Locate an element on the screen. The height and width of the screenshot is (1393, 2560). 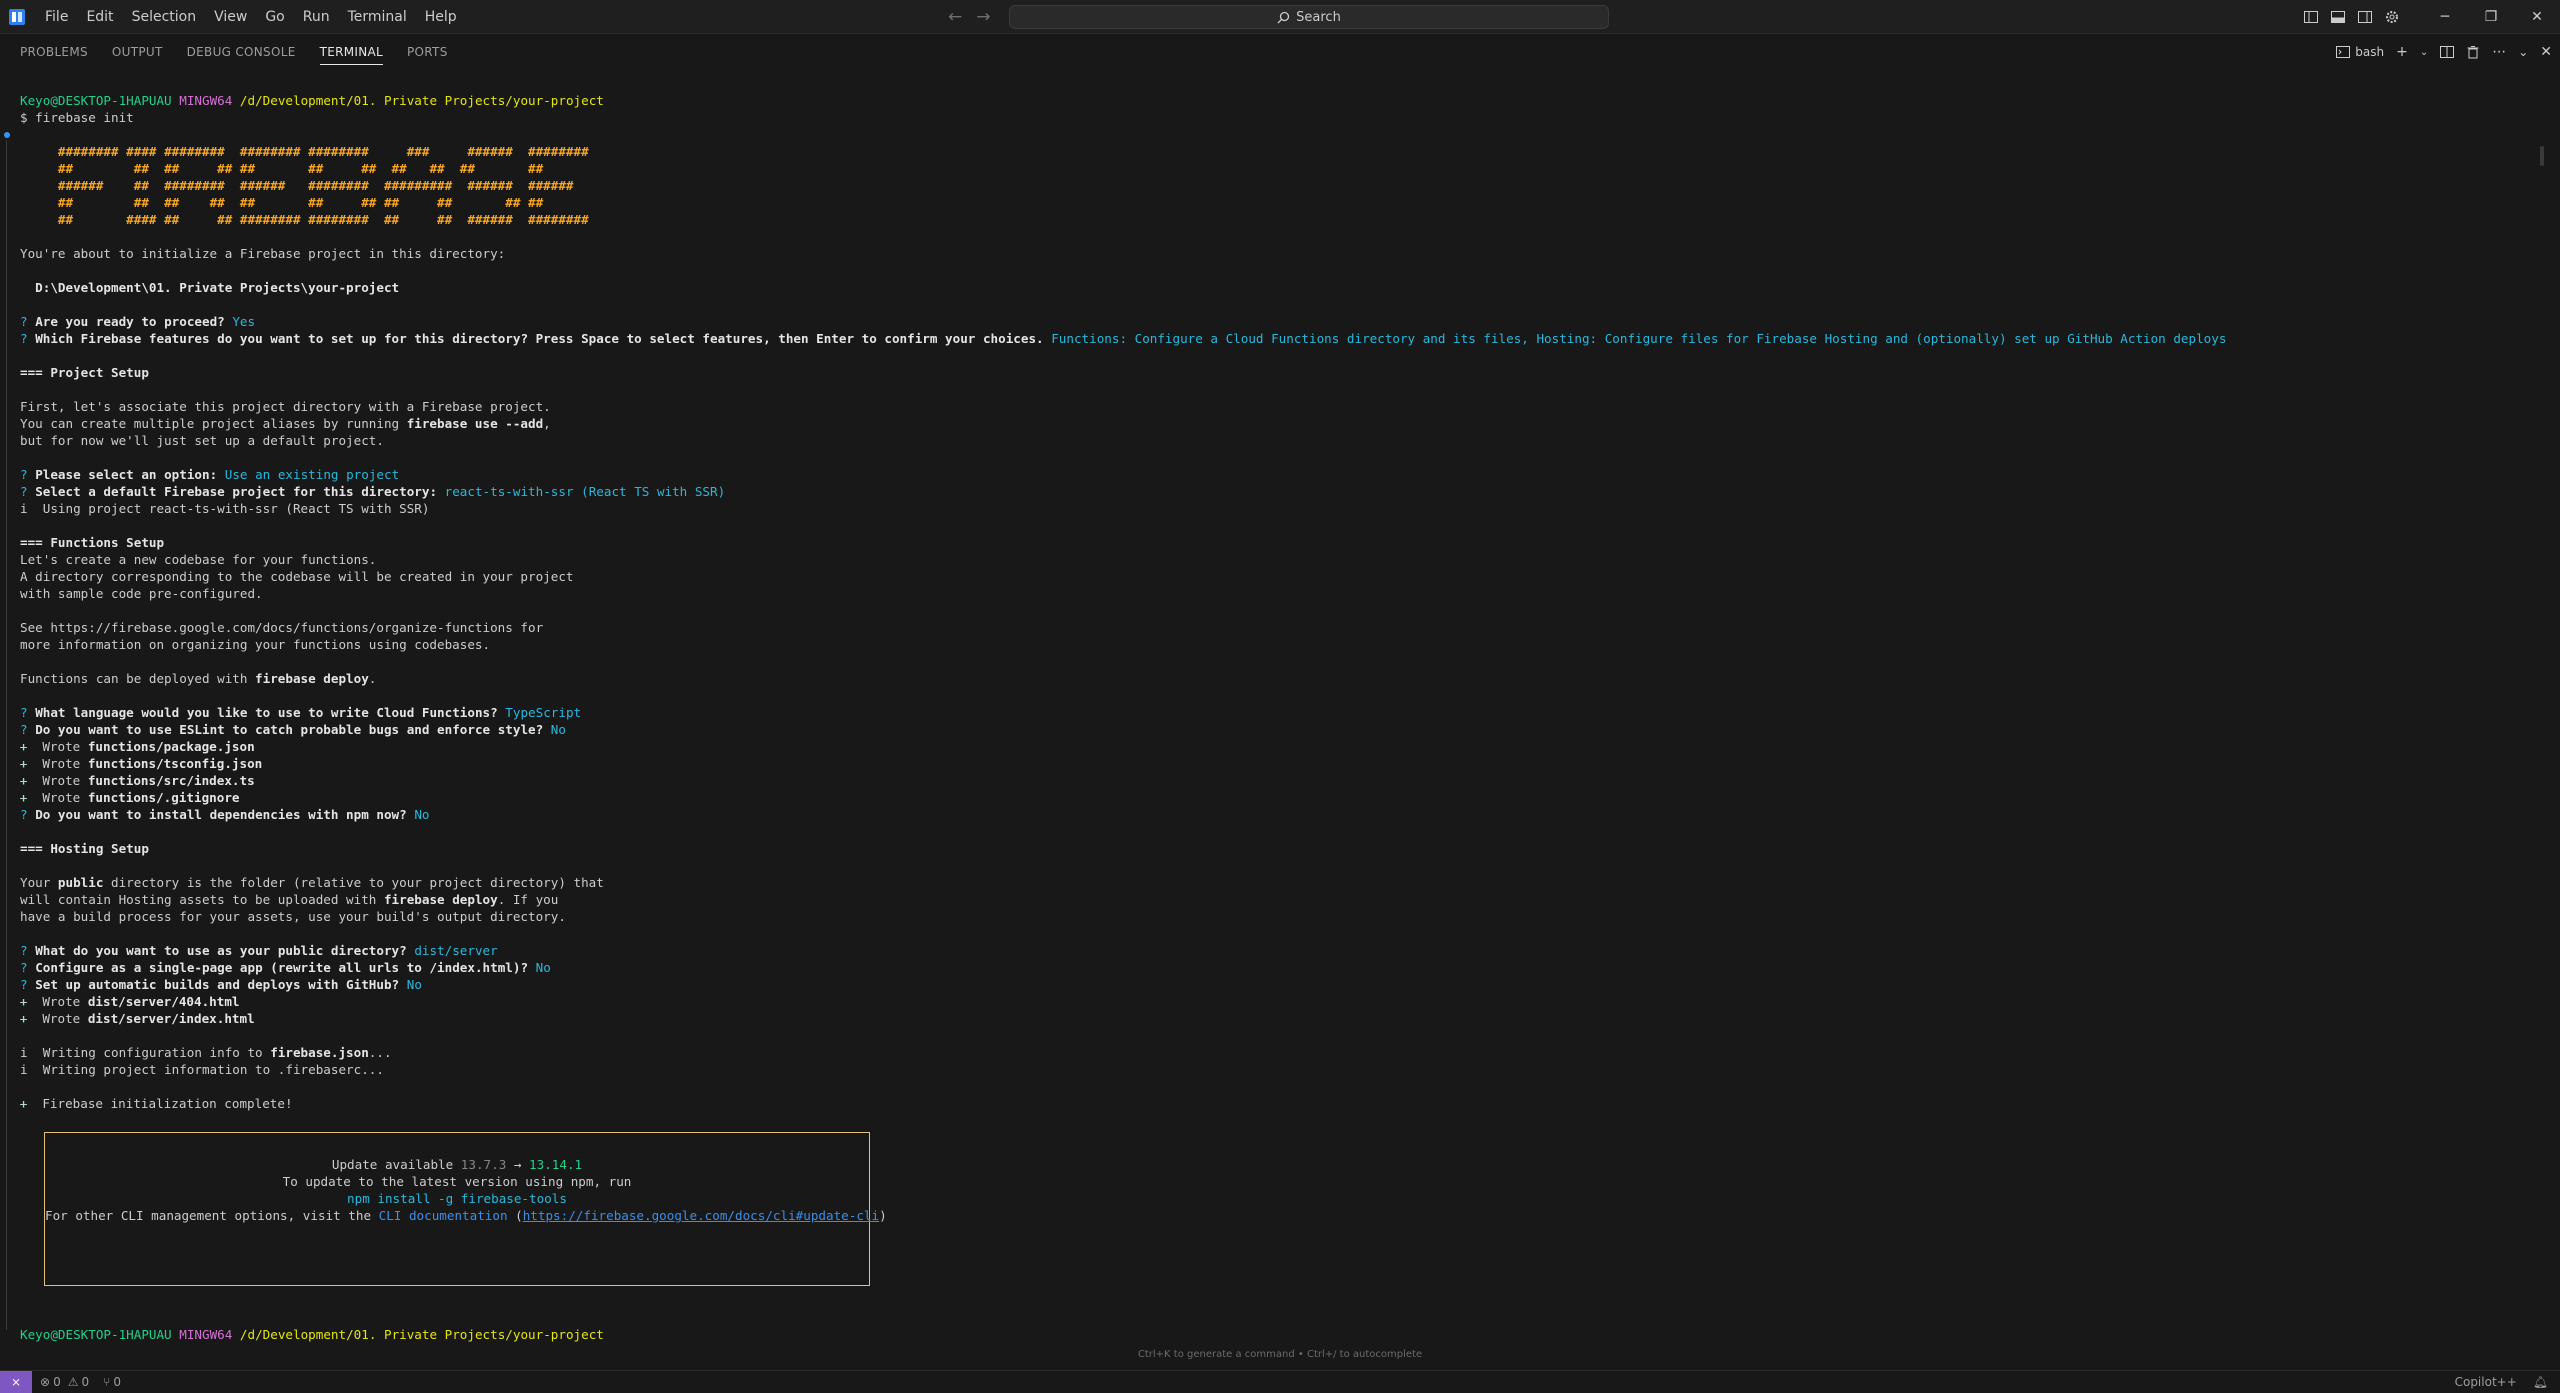
remote-indicator-icon: ⨯ is located at coordinates (16, 1382).